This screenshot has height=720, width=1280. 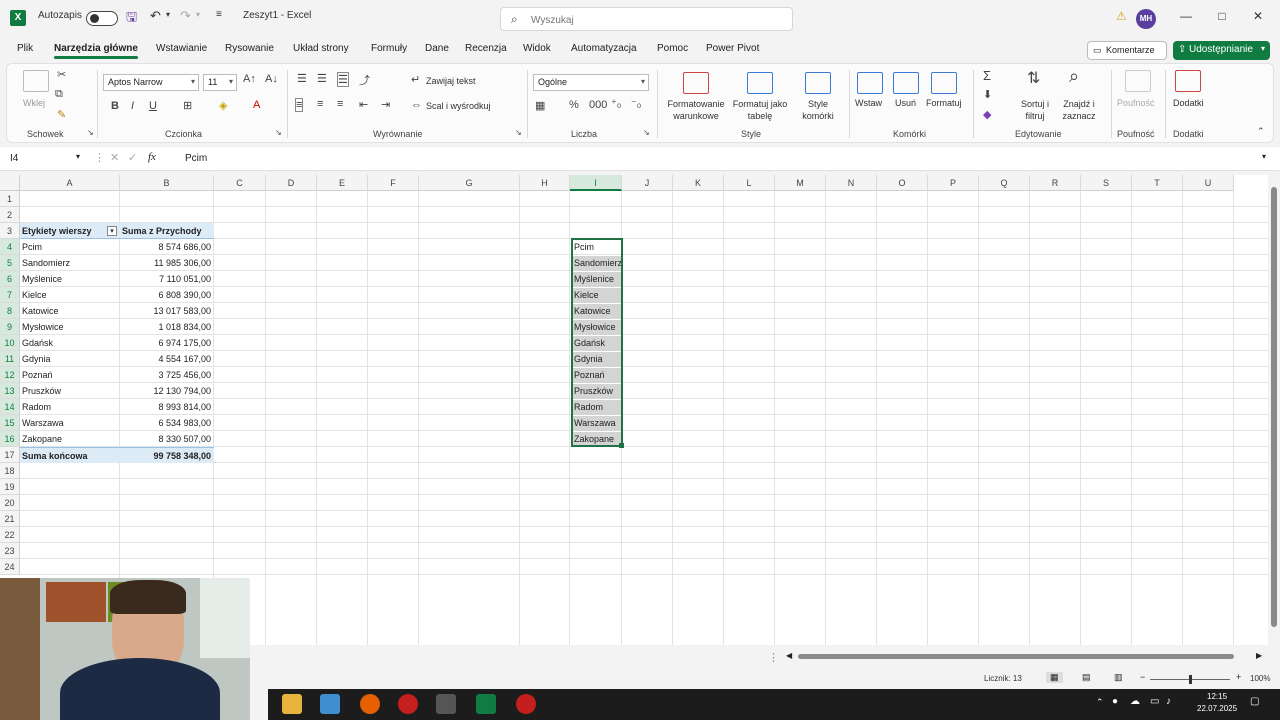 I want to click on pivot-row-label: Warszawa, so click(x=70, y=423).